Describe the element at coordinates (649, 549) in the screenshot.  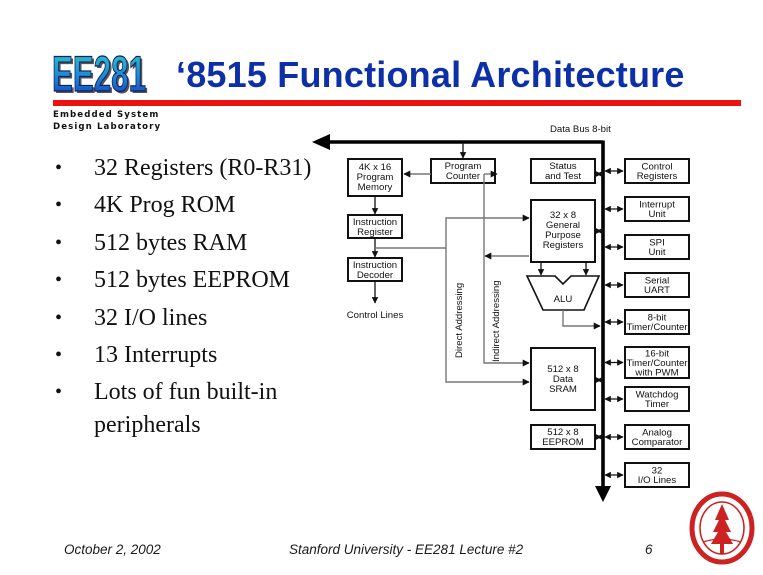
I see `page-number: 6` at that location.